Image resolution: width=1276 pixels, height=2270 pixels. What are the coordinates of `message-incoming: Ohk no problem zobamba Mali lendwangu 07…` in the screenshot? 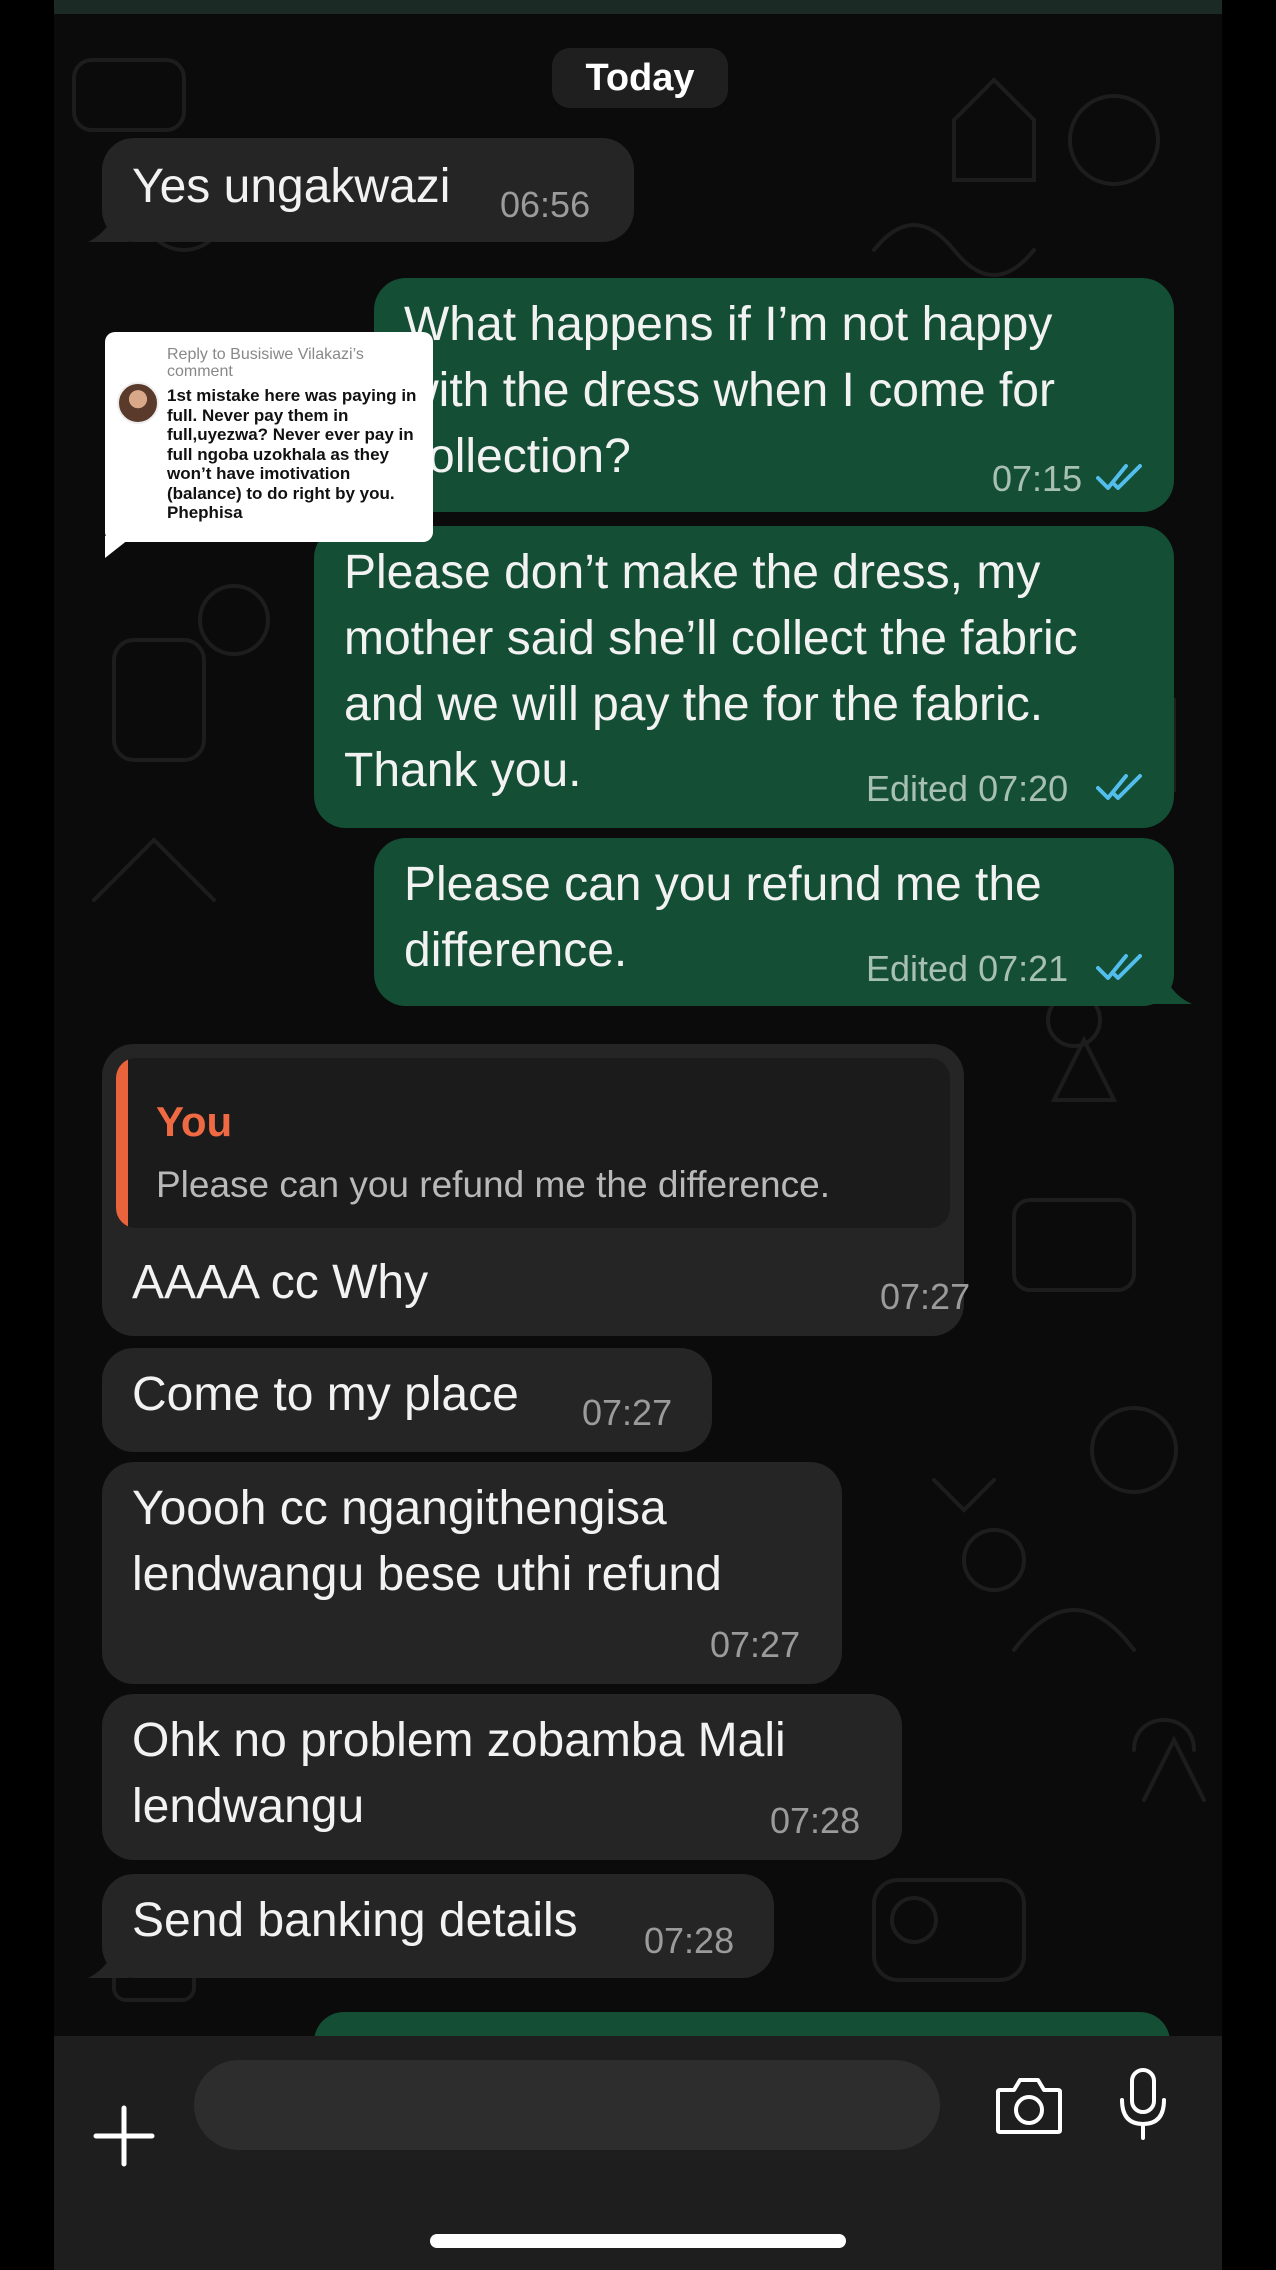 It's located at (502, 1777).